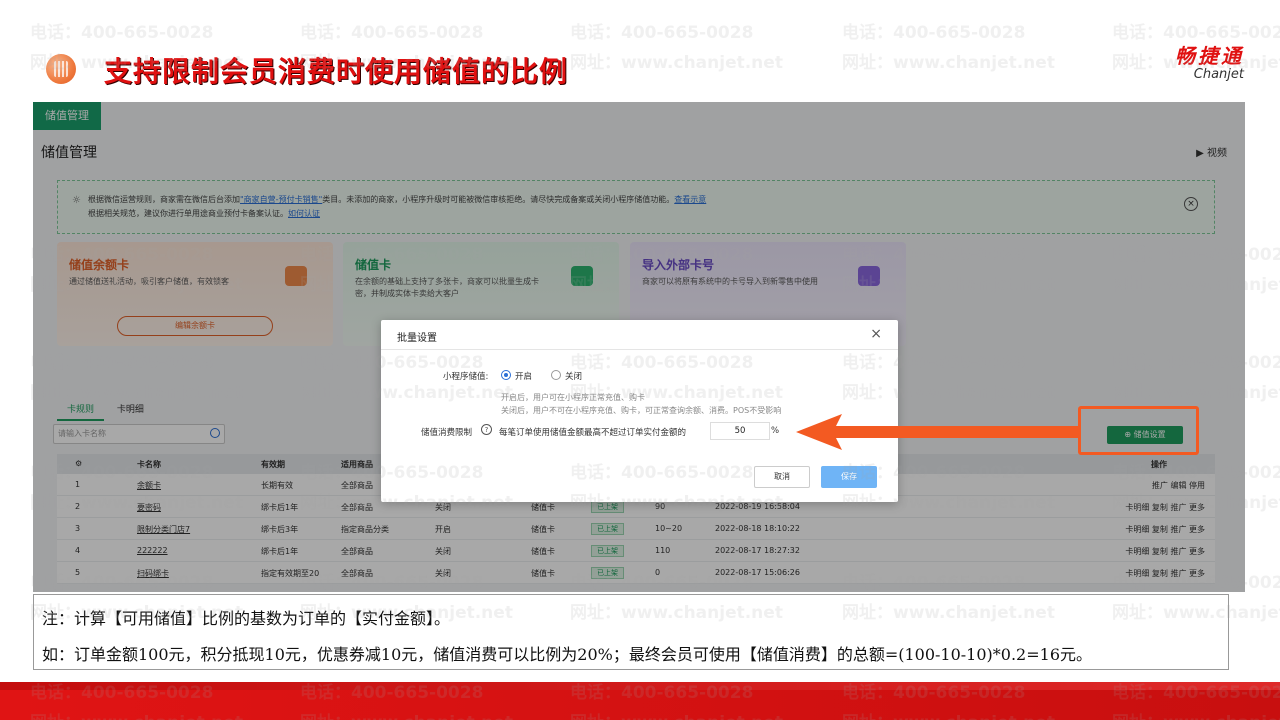  I want to click on dialog-divider, so click(639, 349).